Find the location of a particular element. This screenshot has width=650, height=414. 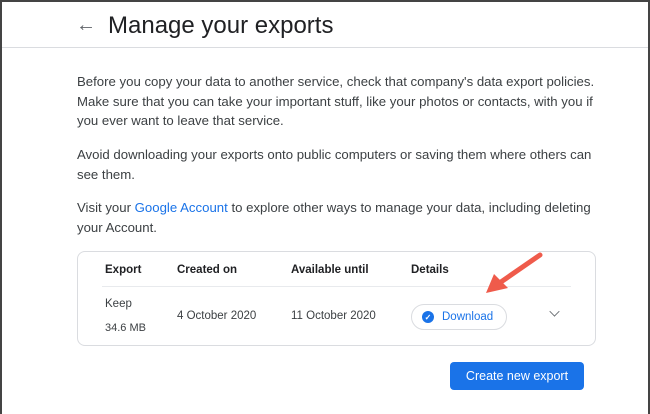

download-label: Download is located at coordinates (468, 317).